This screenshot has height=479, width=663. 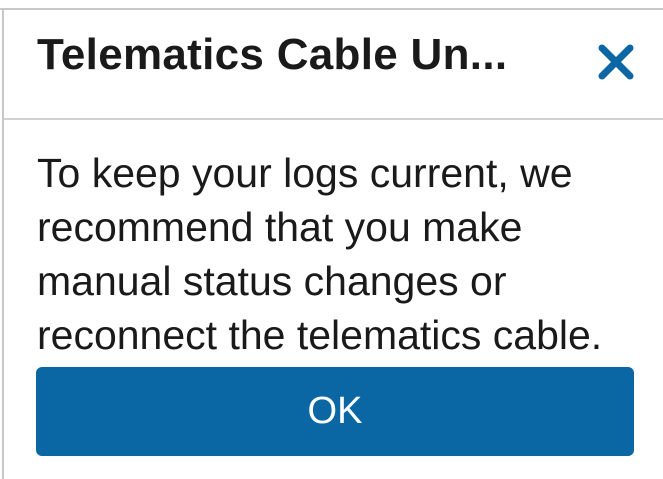 I want to click on close-icon, so click(x=616, y=62).